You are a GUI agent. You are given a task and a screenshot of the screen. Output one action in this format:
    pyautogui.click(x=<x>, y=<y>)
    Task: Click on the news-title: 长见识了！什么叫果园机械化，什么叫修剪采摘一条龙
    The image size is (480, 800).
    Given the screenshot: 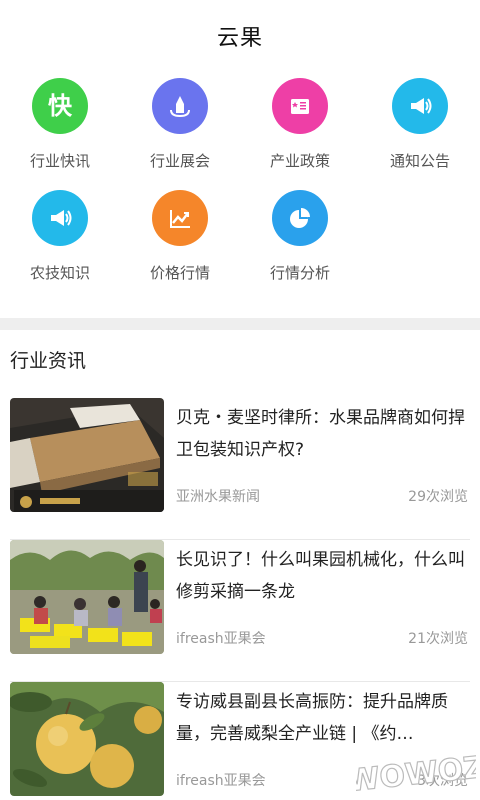 What is the action you would take?
    pyautogui.click(x=320, y=576)
    